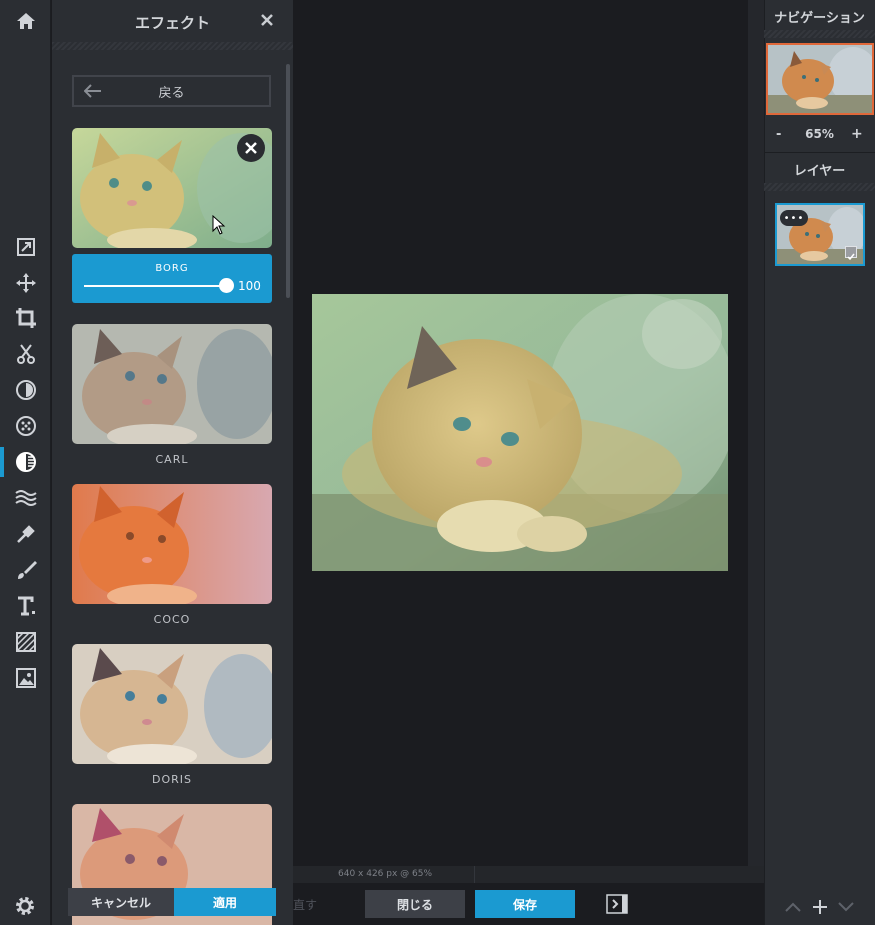 Image resolution: width=875 pixels, height=925 pixels. What do you see at coordinates (25, 498) in the screenshot?
I see `distort-icon` at bounding box center [25, 498].